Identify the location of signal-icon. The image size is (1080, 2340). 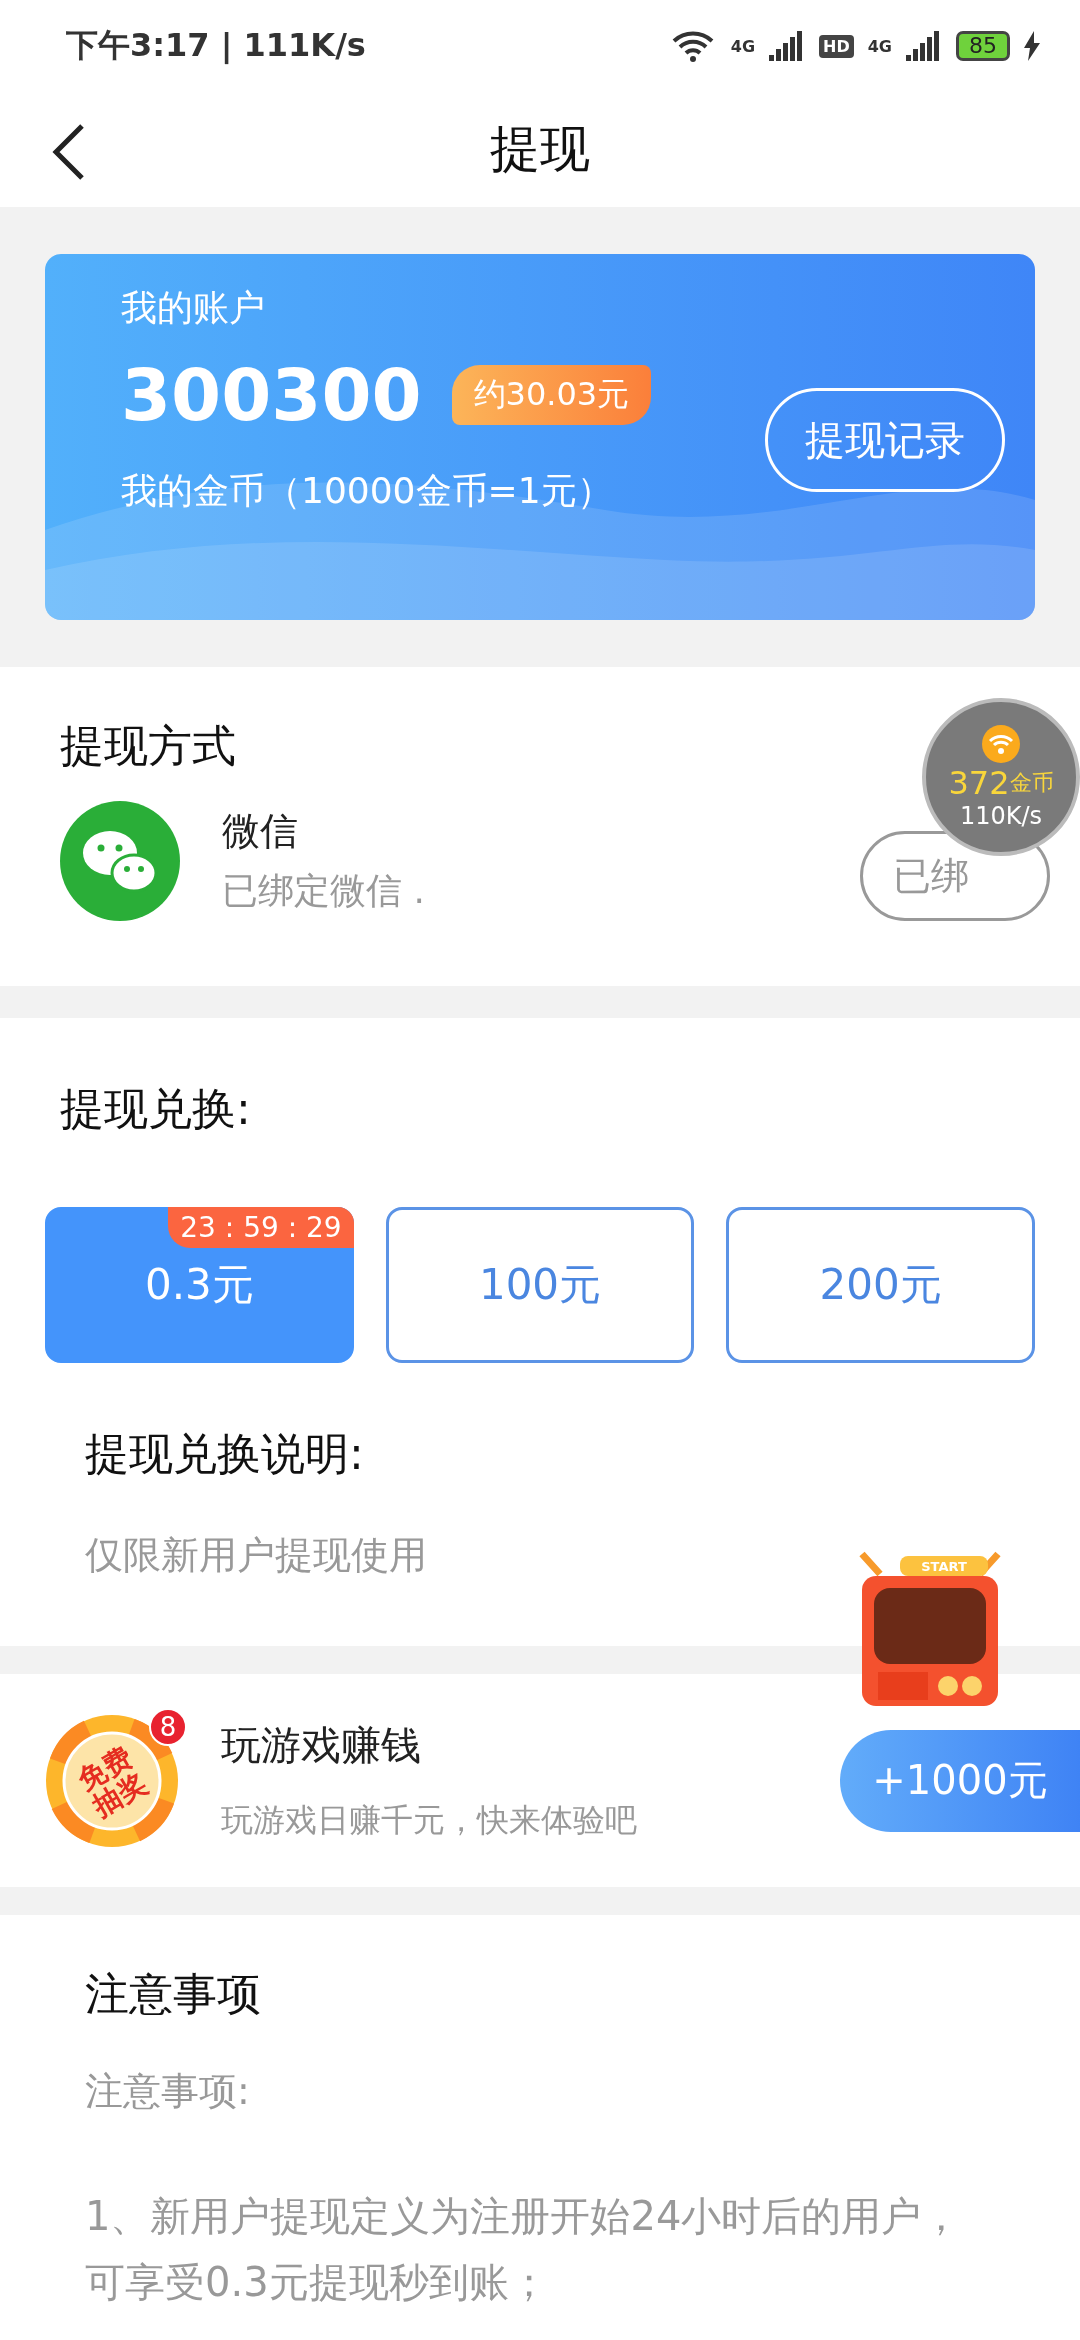
(924, 46).